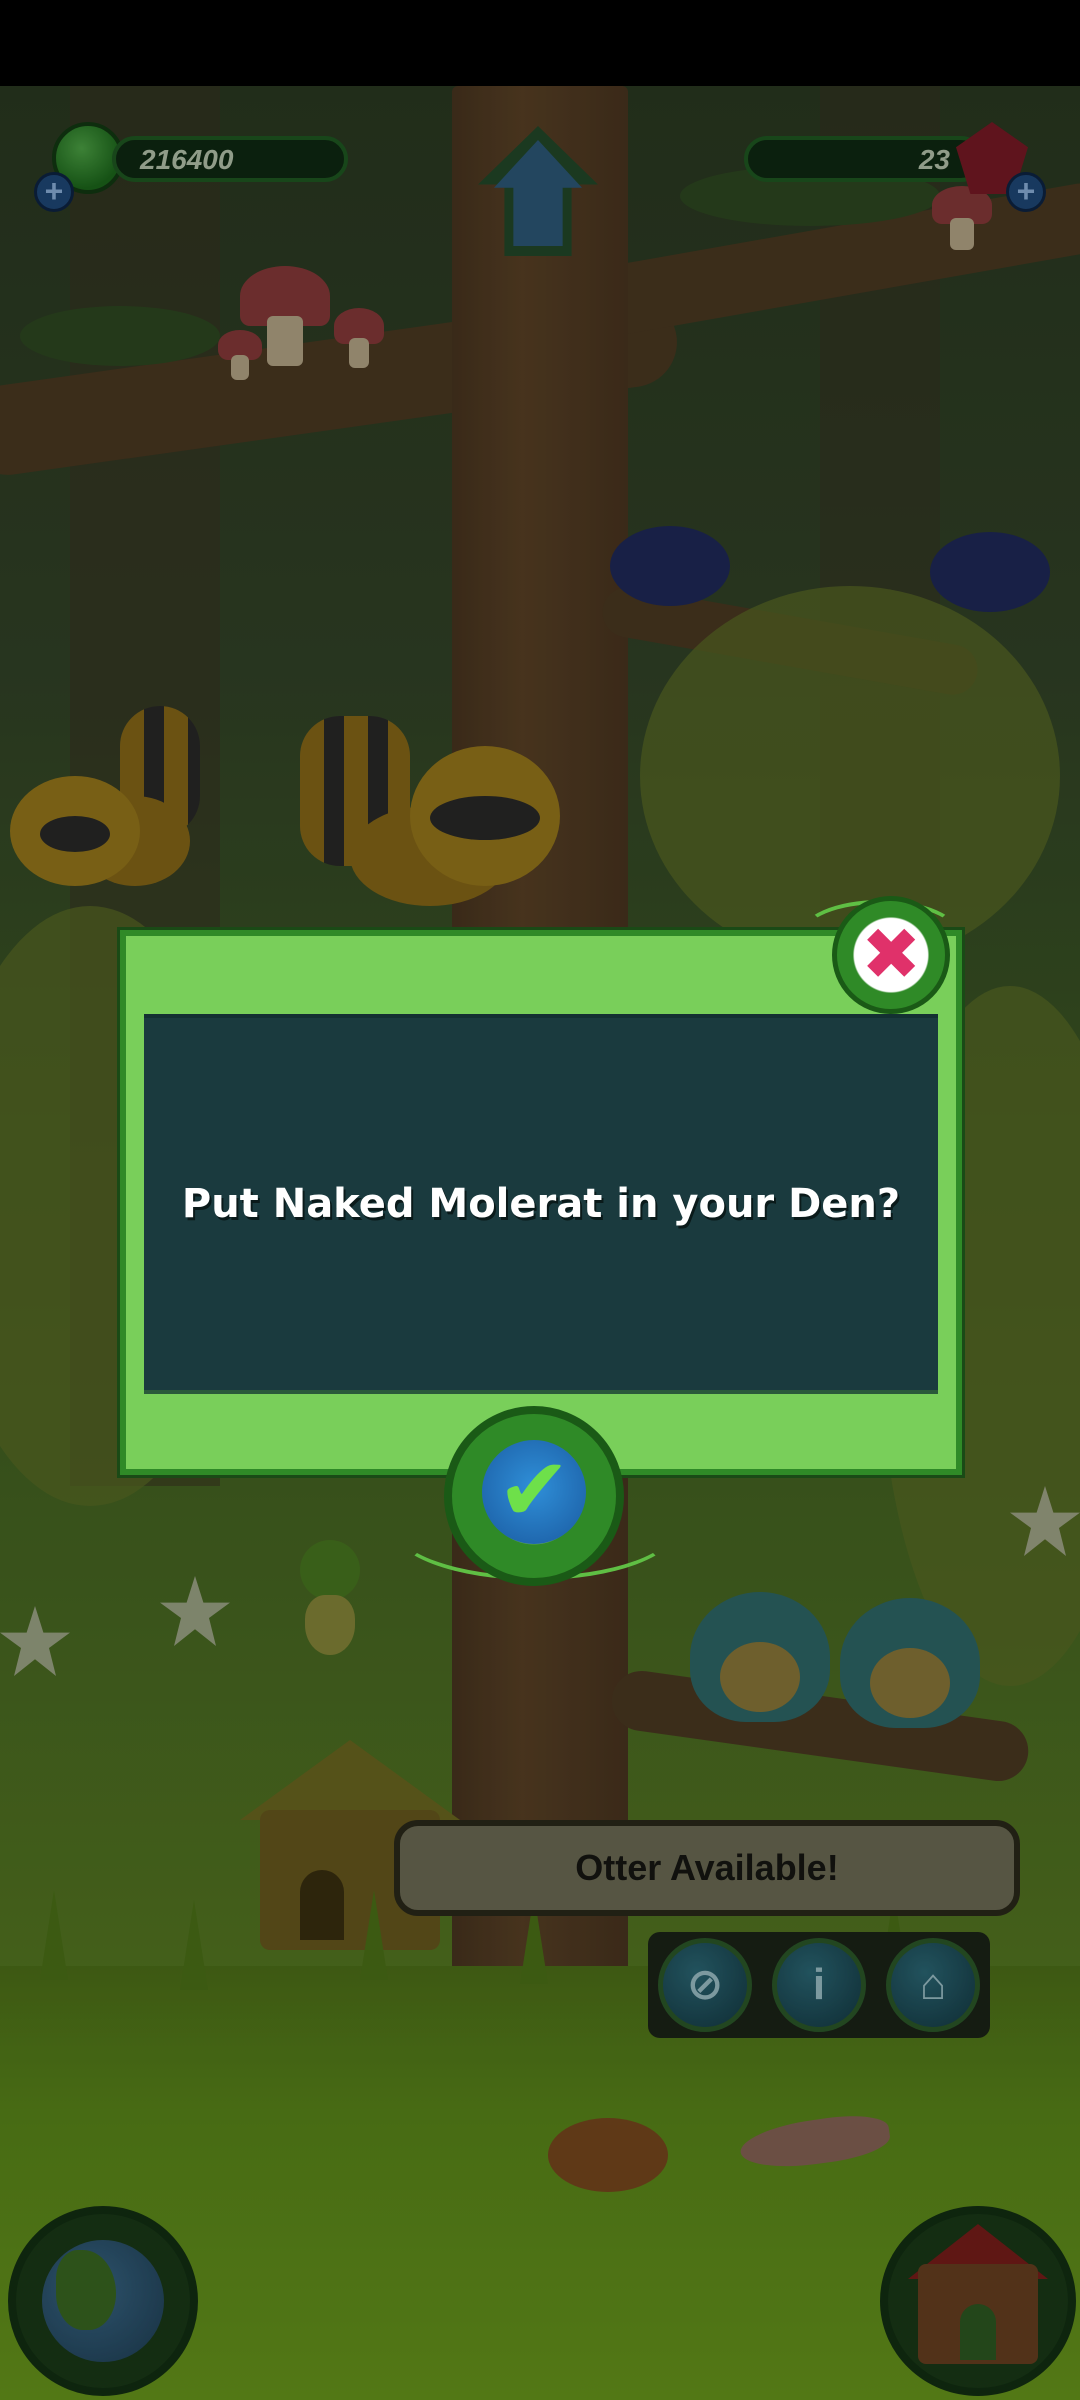  Describe the element at coordinates (934, 159) in the screenshot. I see `gem-count: 23` at that location.